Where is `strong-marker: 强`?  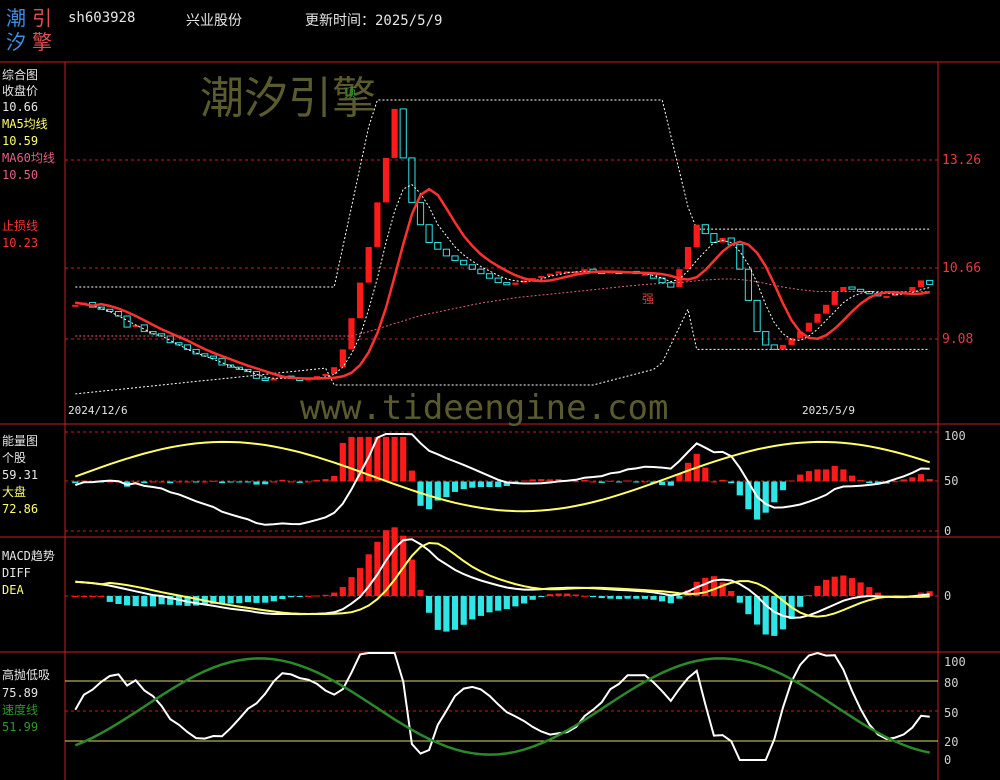
strong-marker: 强 is located at coordinates (648, 299).